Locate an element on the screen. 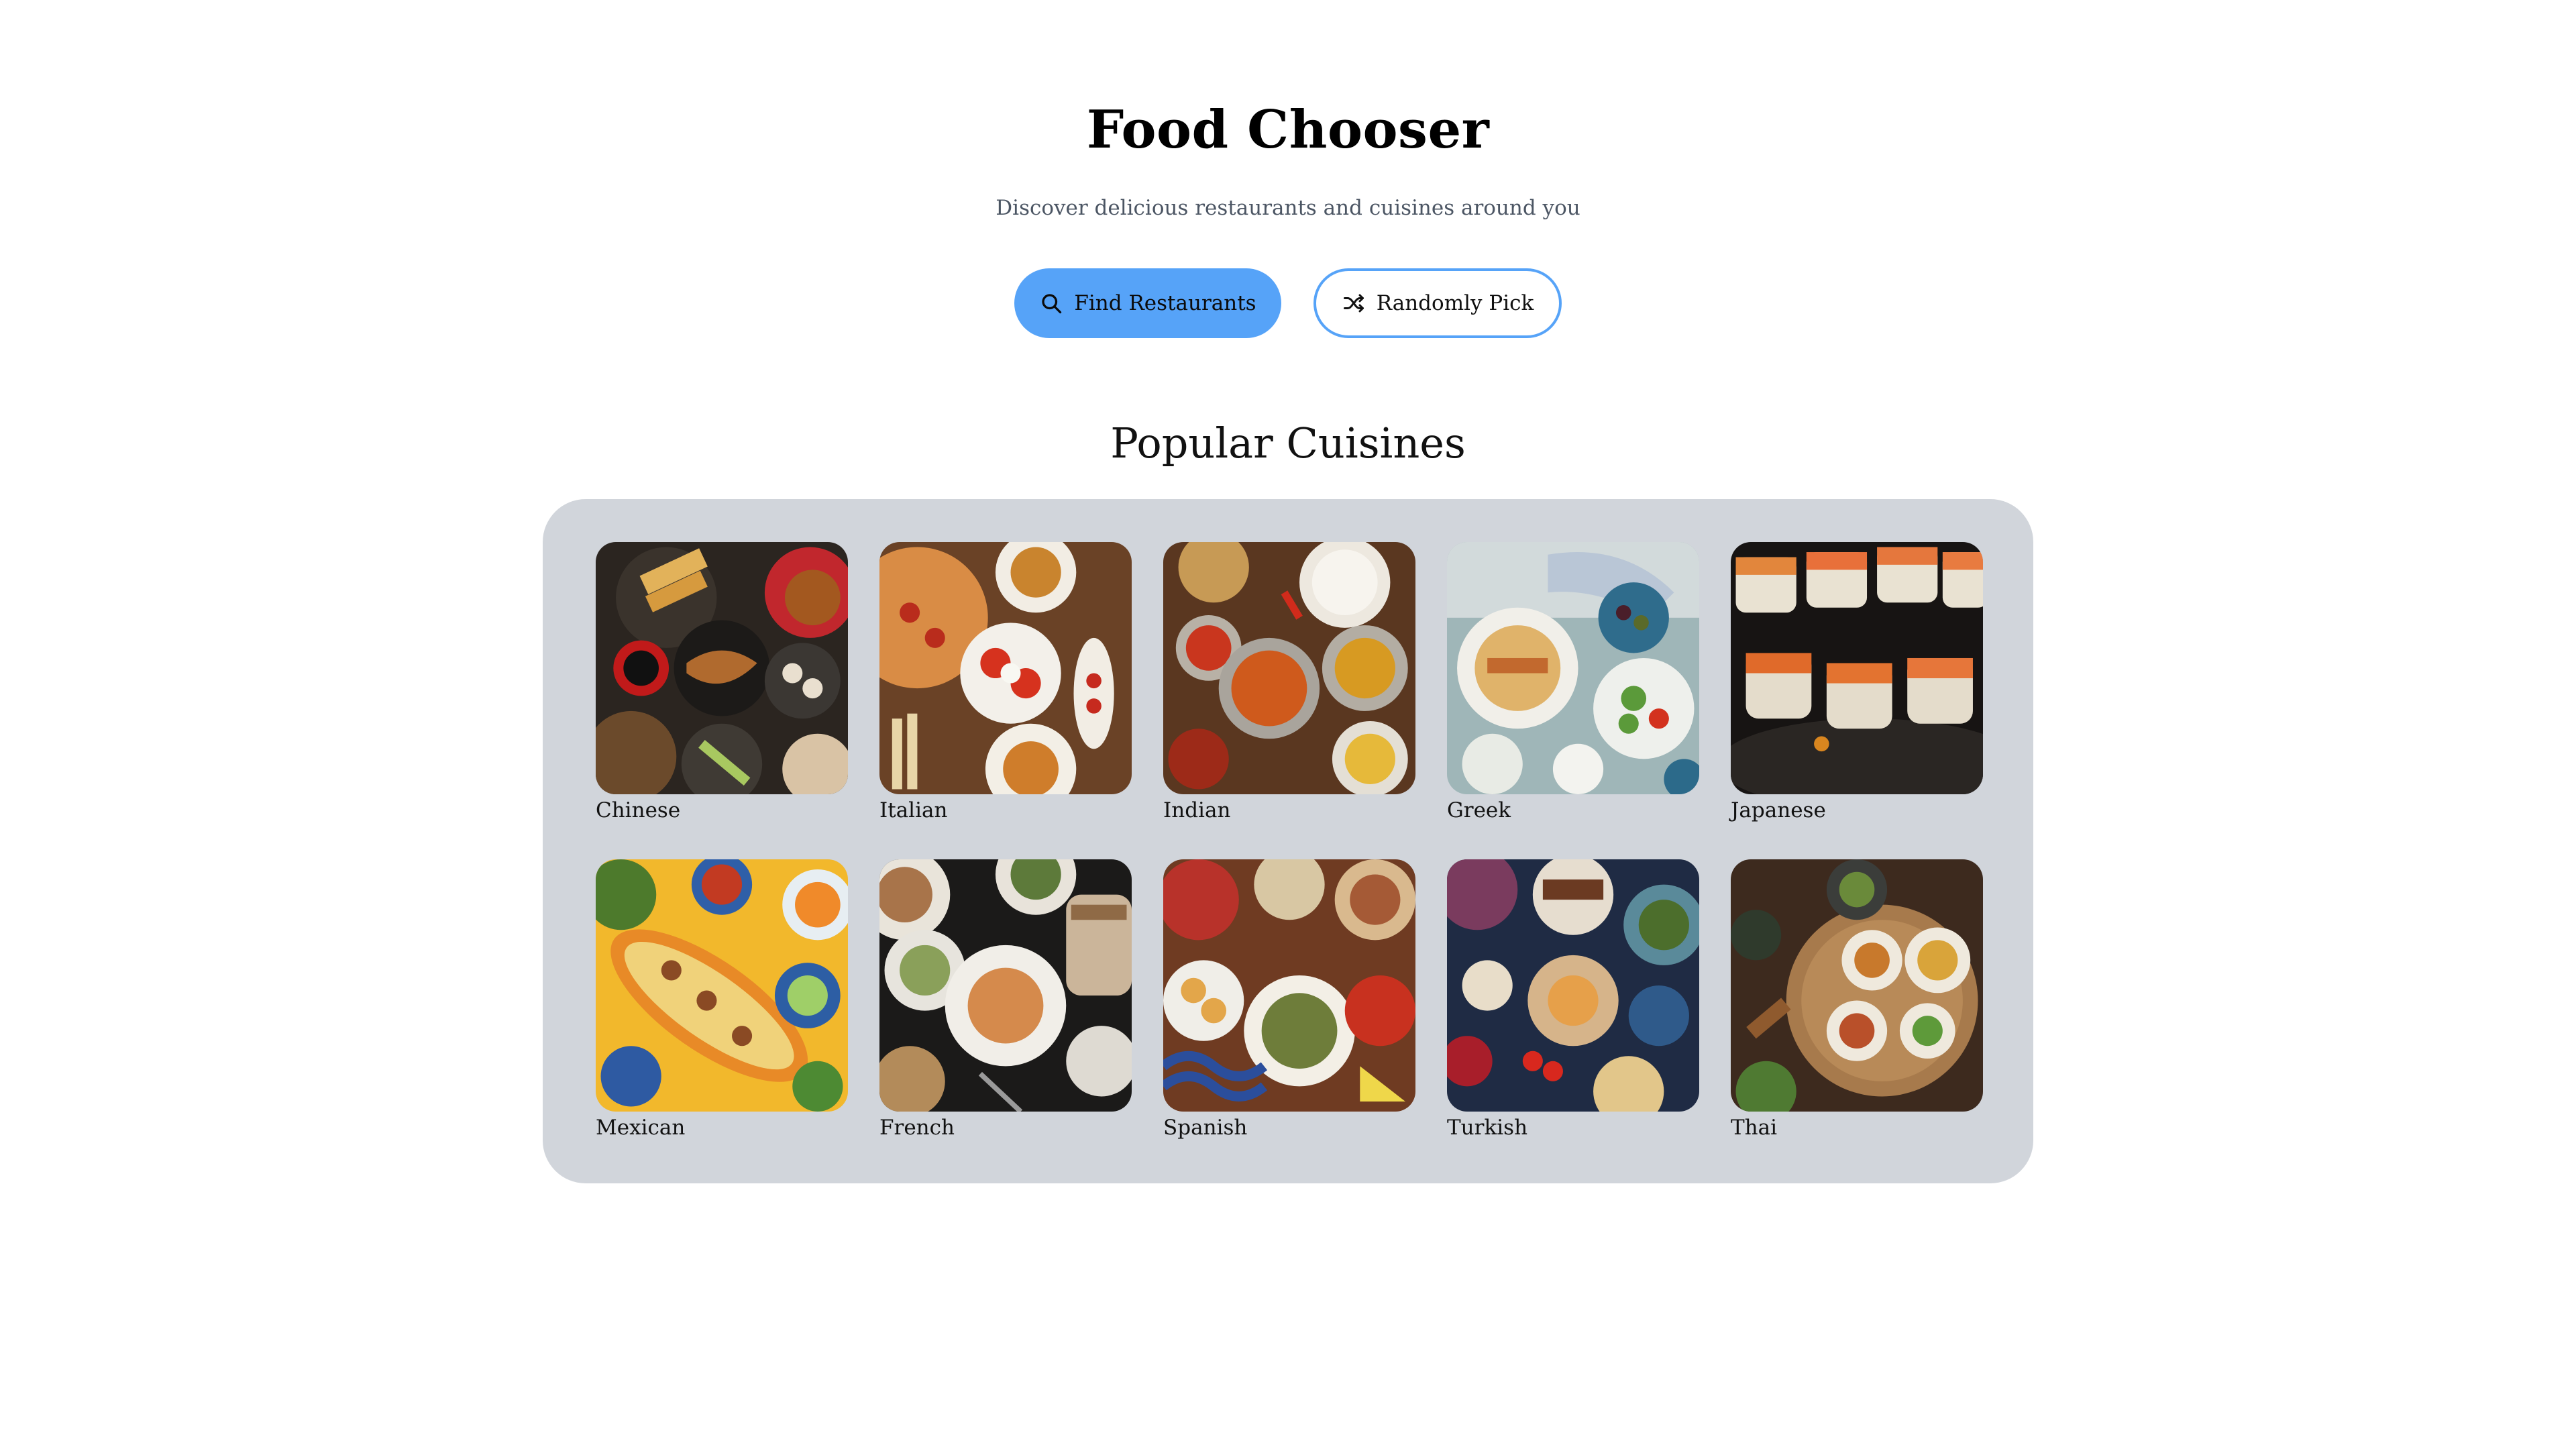 This screenshot has height=1449, width=2576. cuisine-image-greek is located at coordinates (1573, 668).